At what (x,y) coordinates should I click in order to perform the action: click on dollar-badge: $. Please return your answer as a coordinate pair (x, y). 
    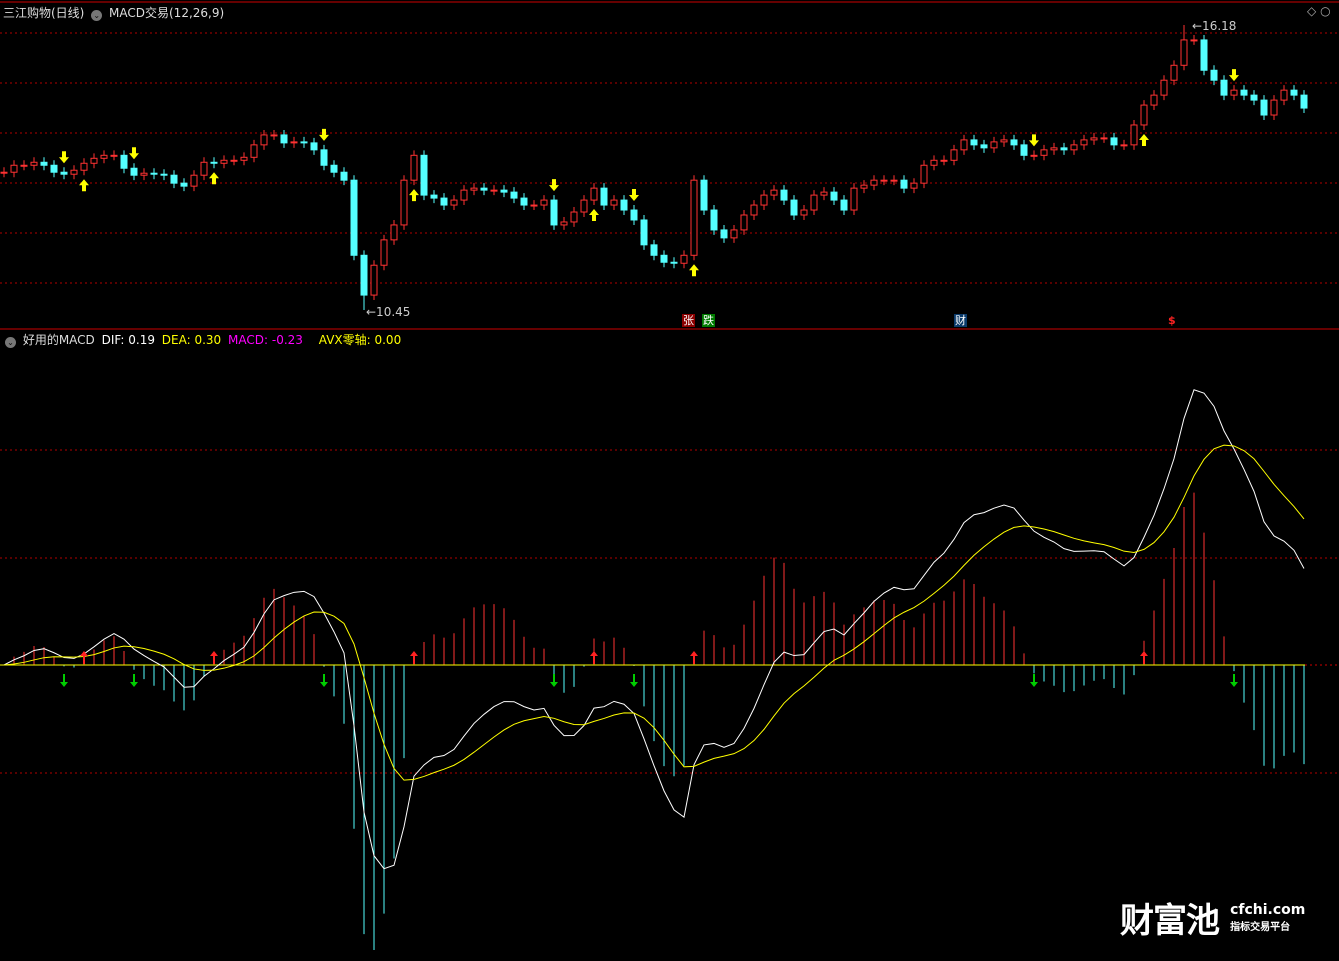
    Looking at the image, I should click on (1172, 320).